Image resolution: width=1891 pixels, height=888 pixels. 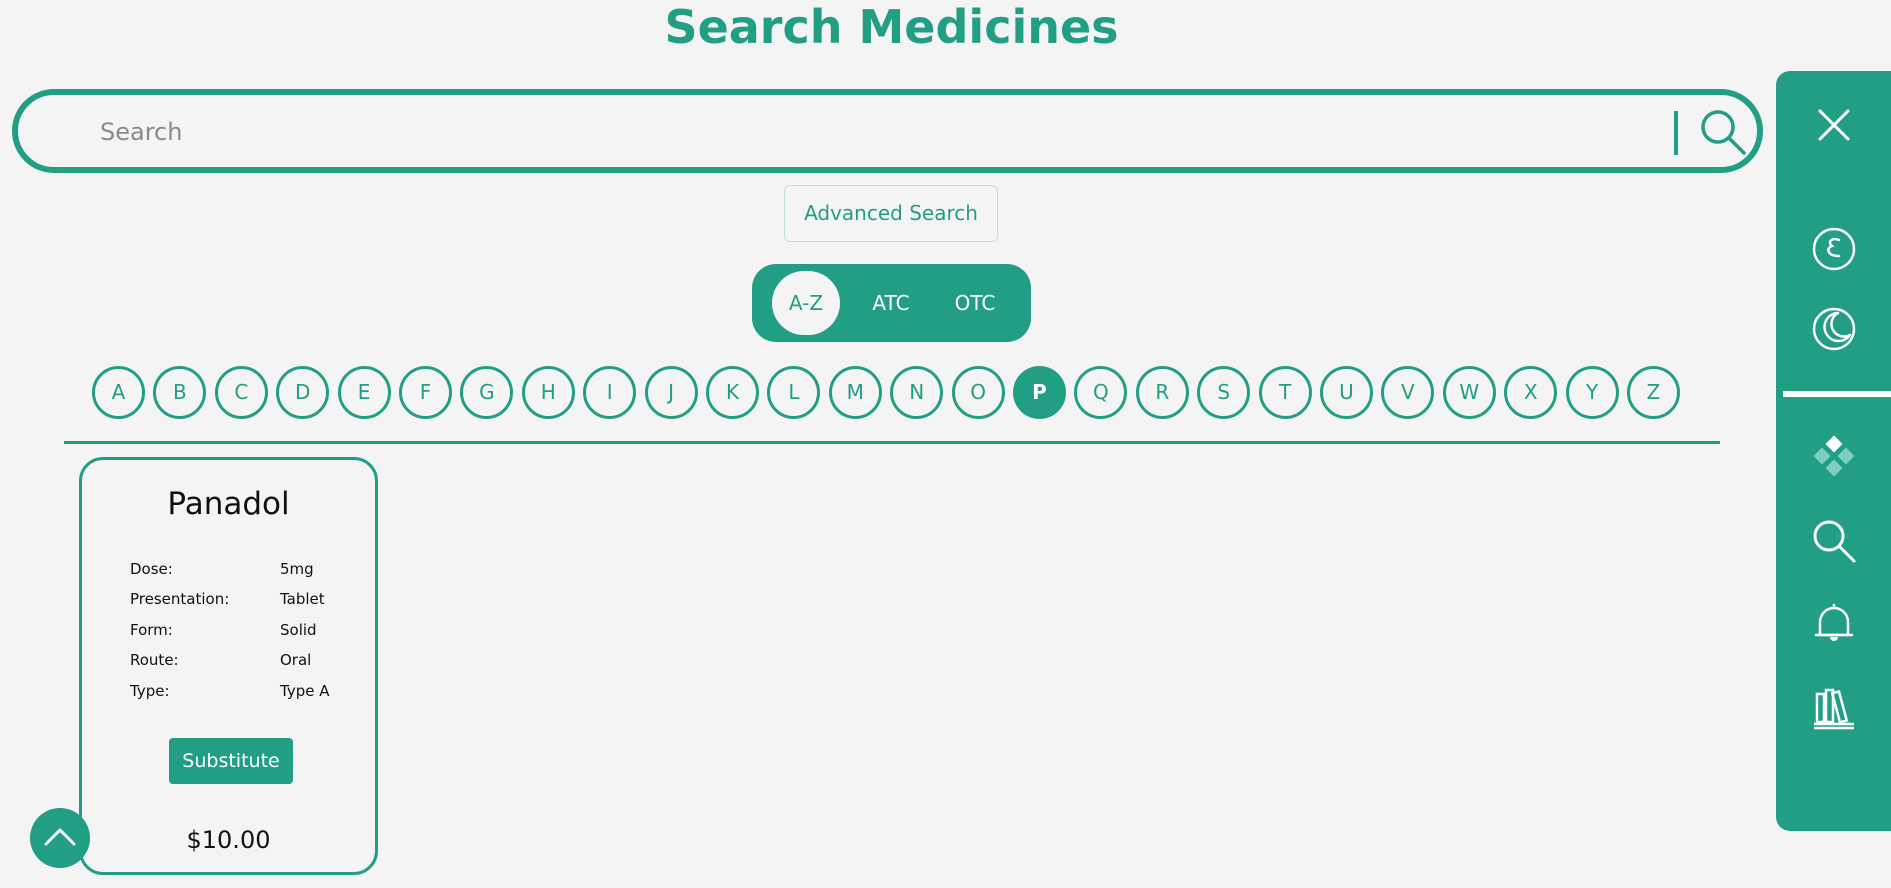 I want to click on prop-value: Tablet, so click(x=302, y=599).